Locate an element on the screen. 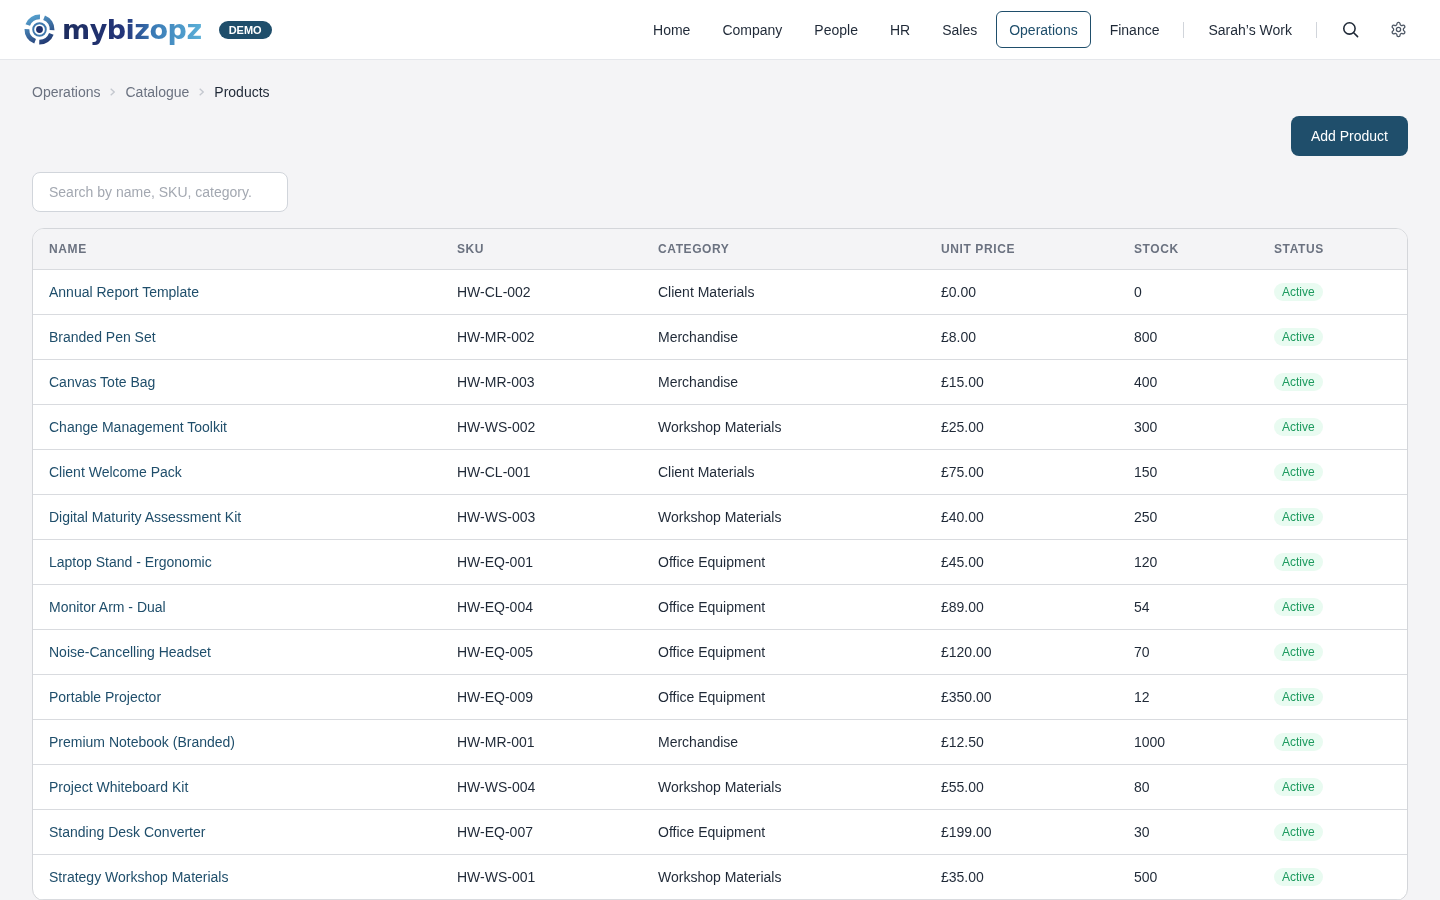 This screenshot has height=900, width=1440. product-name-link: Client Welcome Pack is located at coordinates (115, 472).